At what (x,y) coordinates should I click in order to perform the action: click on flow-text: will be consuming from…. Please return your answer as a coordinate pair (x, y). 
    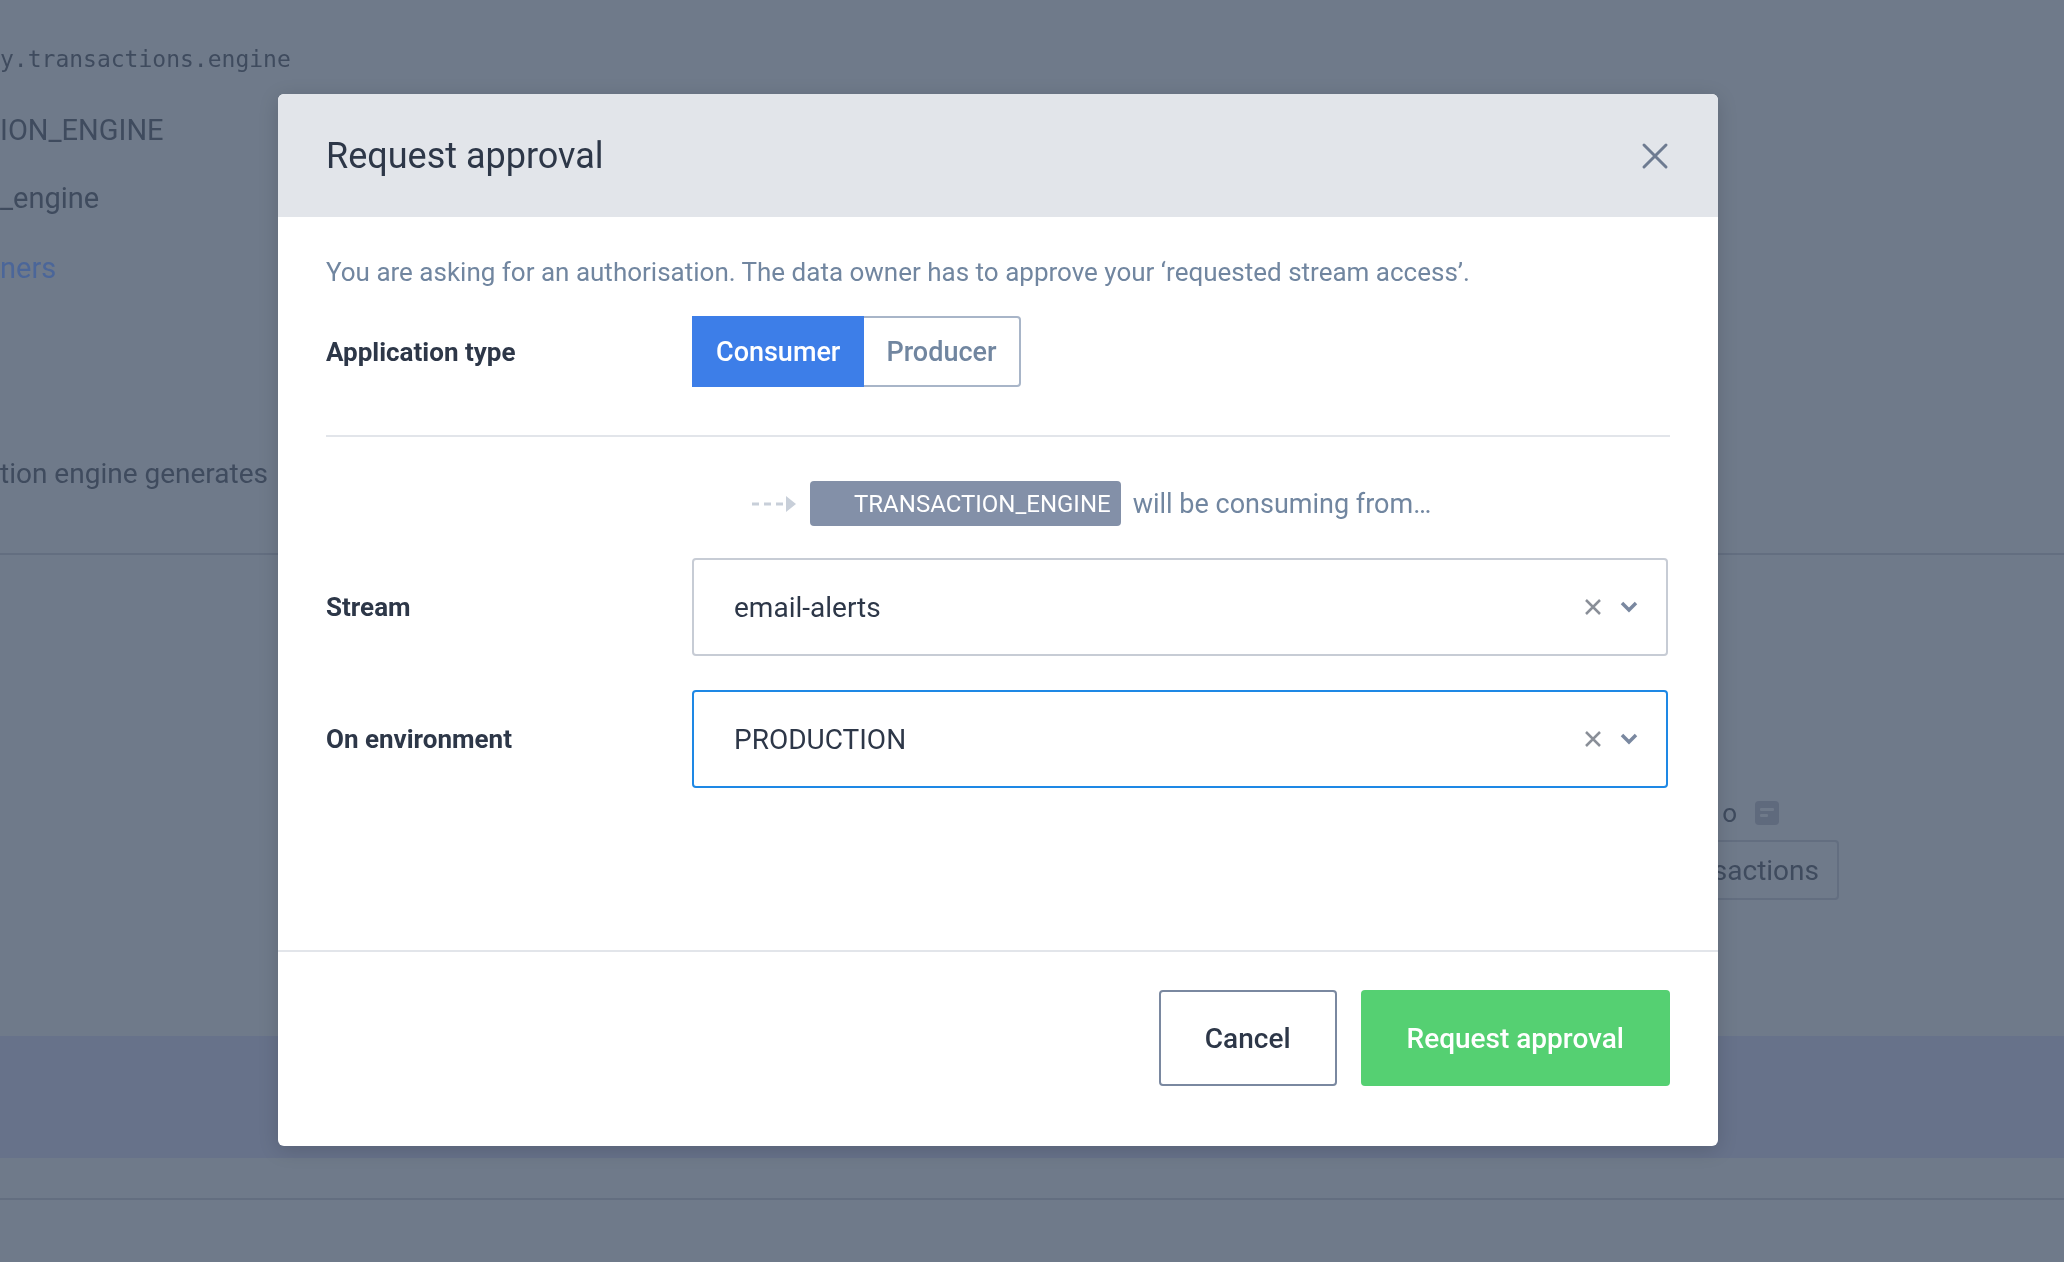
    Looking at the image, I should click on (1282, 503).